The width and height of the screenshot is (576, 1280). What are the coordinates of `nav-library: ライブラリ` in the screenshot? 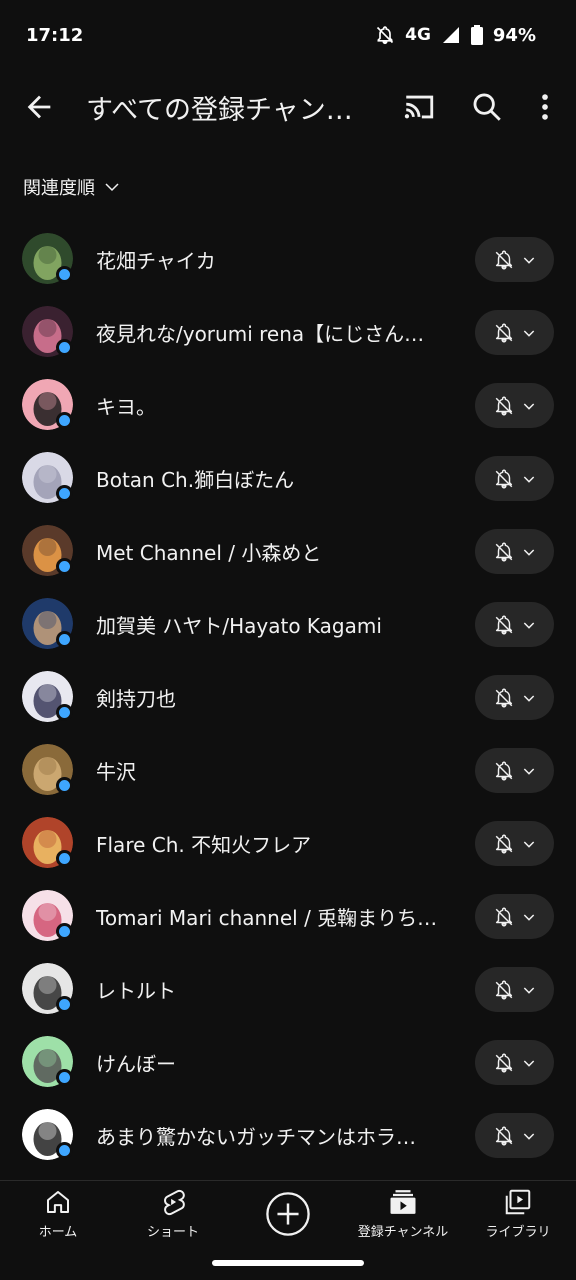 It's located at (518, 1217).